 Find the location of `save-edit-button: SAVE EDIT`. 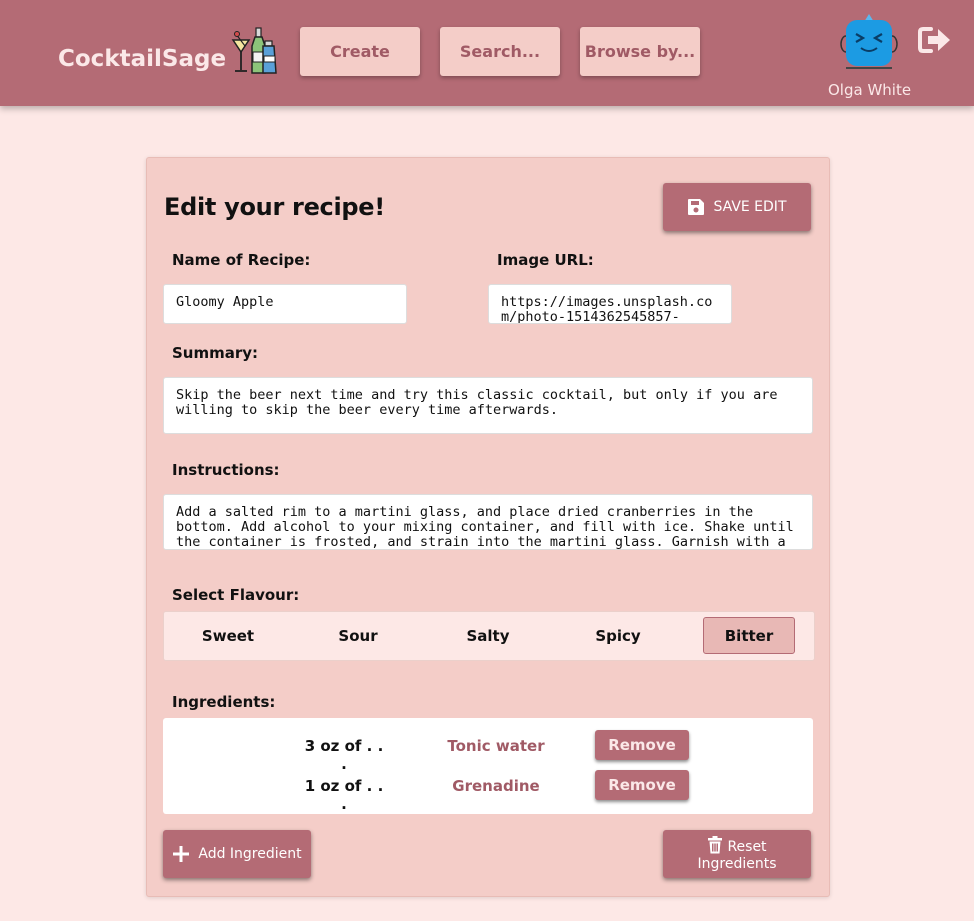

save-edit-button: SAVE EDIT is located at coordinates (737, 207).